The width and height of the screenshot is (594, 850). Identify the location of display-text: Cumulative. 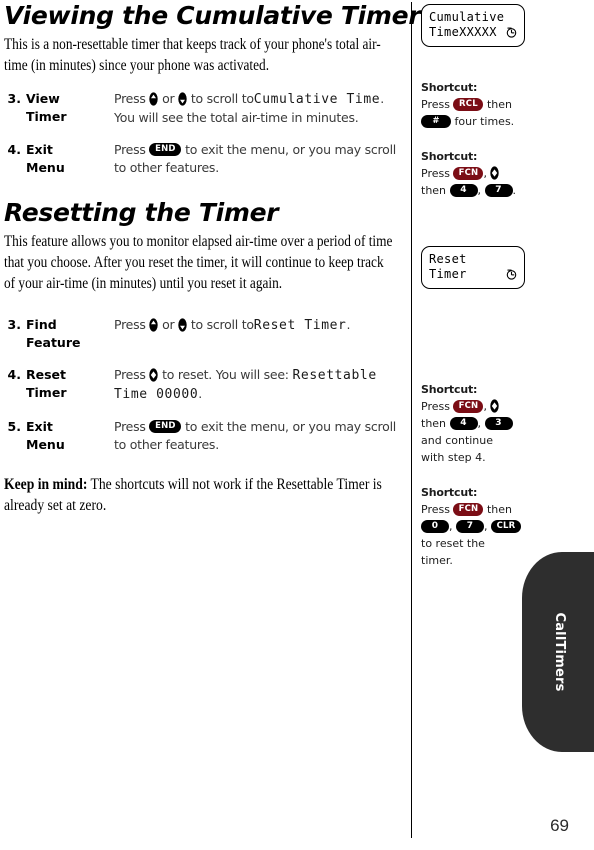
(467, 17).